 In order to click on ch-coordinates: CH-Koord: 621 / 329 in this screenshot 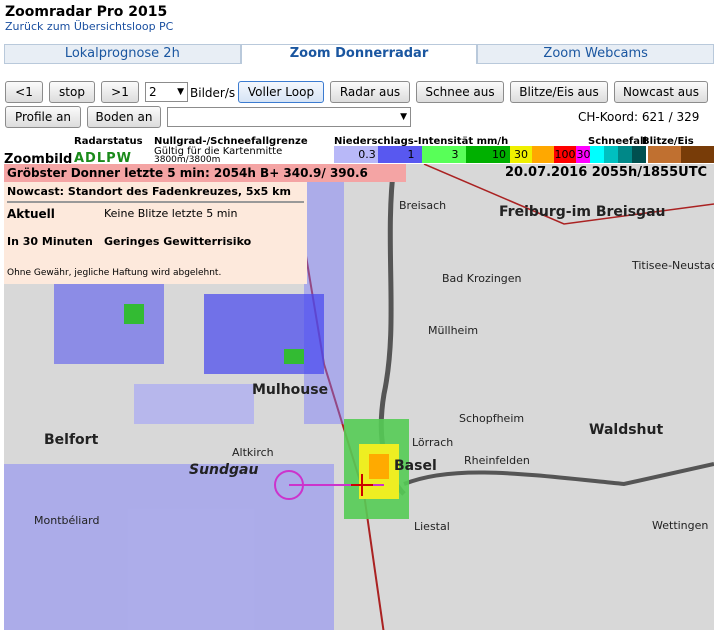, I will do `click(639, 117)`.